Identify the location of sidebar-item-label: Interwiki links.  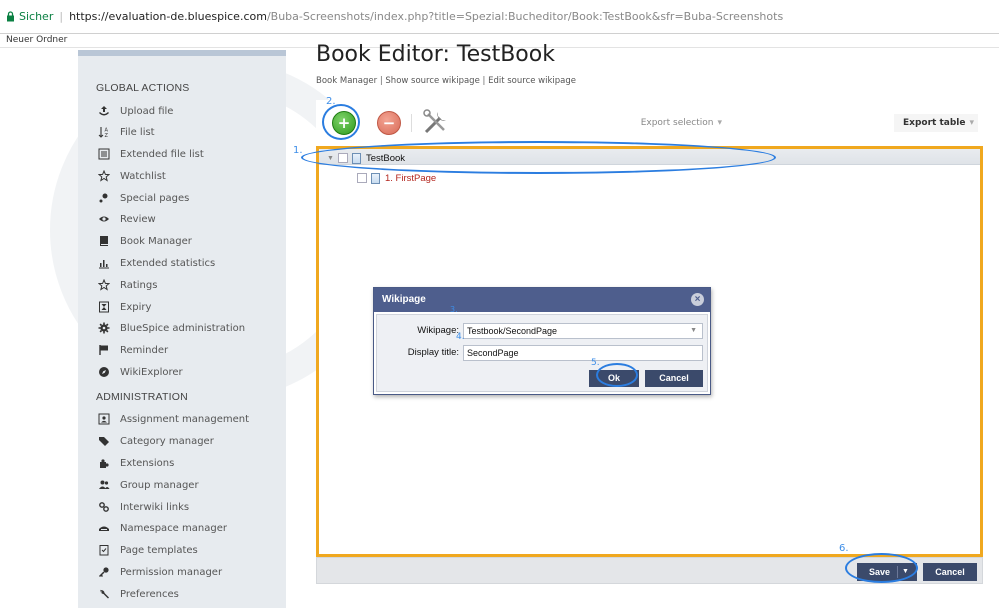
(155, 507).